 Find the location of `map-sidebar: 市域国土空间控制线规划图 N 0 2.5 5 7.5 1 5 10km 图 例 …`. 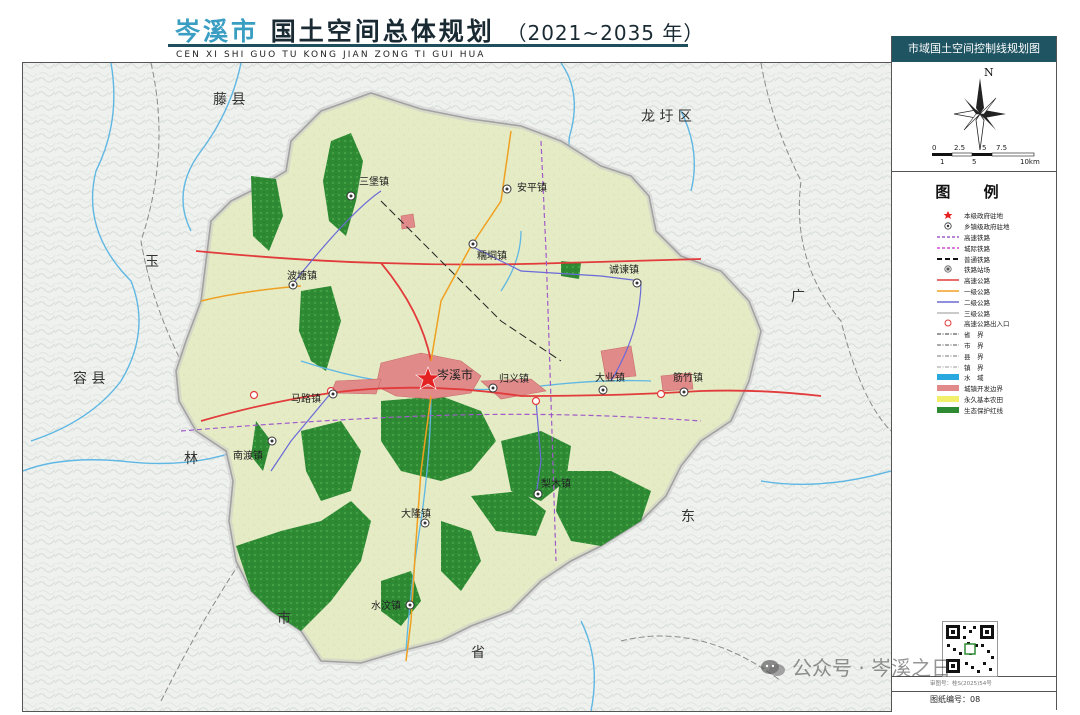

map-sidebar: 市域国土空间控制线规划图 N 0 2.5 5 7.5 1 5 10km 图 例 … is located at coordinates (974, 373).